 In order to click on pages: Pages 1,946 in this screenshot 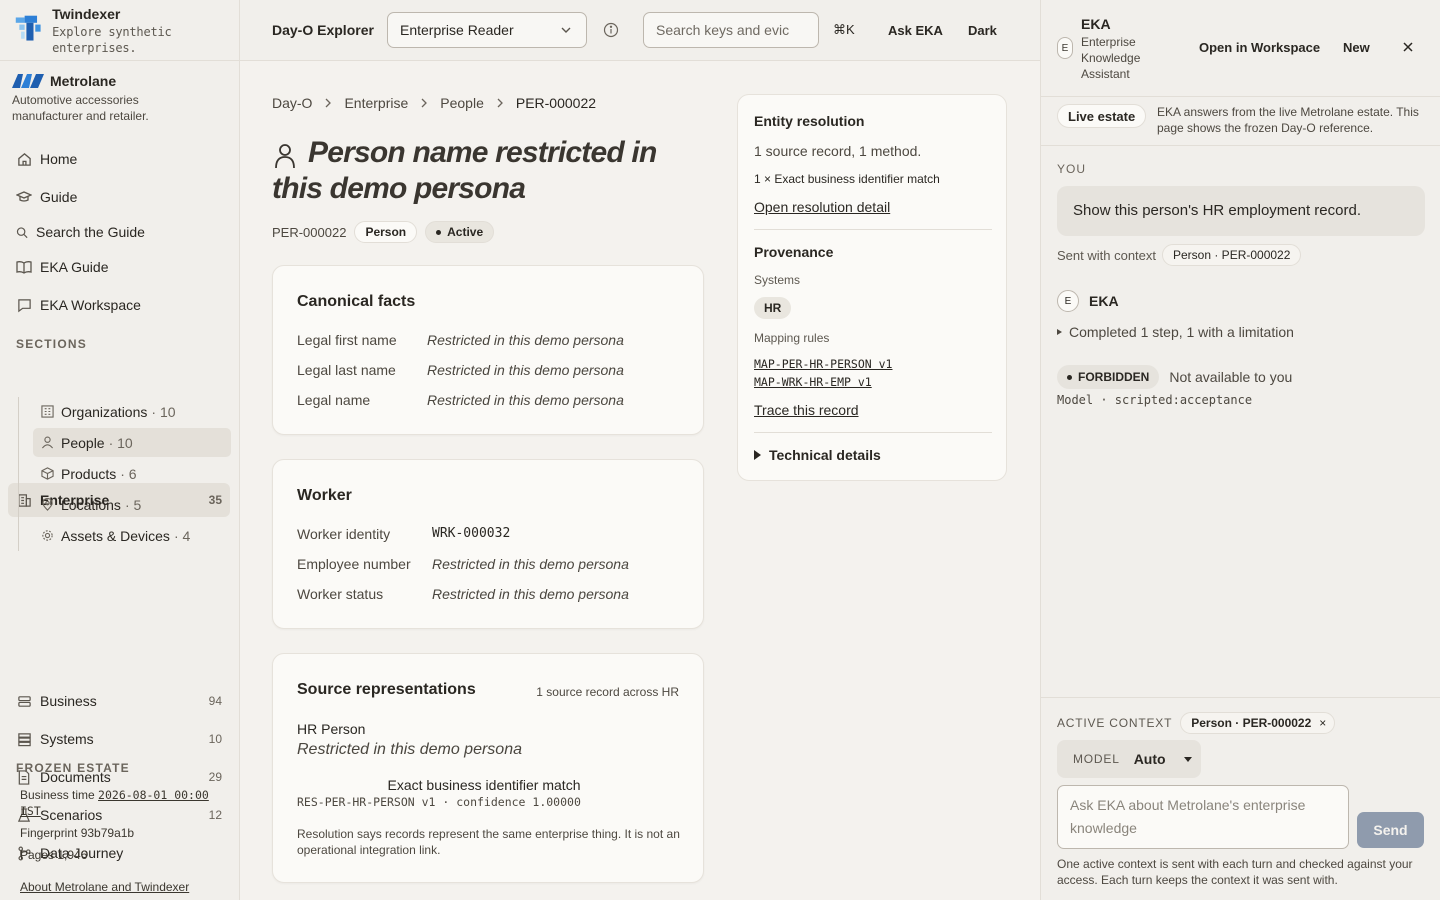, I will do `click(53, 855)`.